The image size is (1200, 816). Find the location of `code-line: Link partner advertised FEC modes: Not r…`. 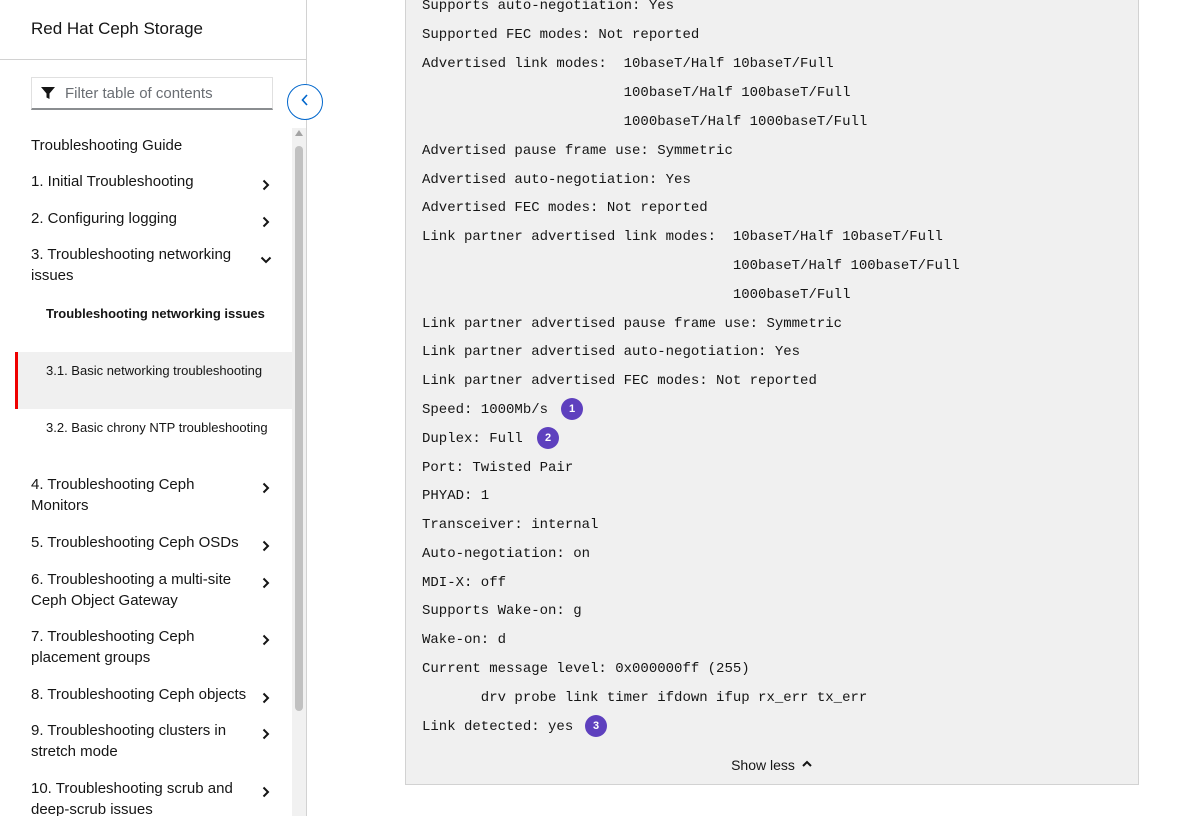

code-line: Link partner advertised FEC modes: Not r… is located at coordinates (619, 381).